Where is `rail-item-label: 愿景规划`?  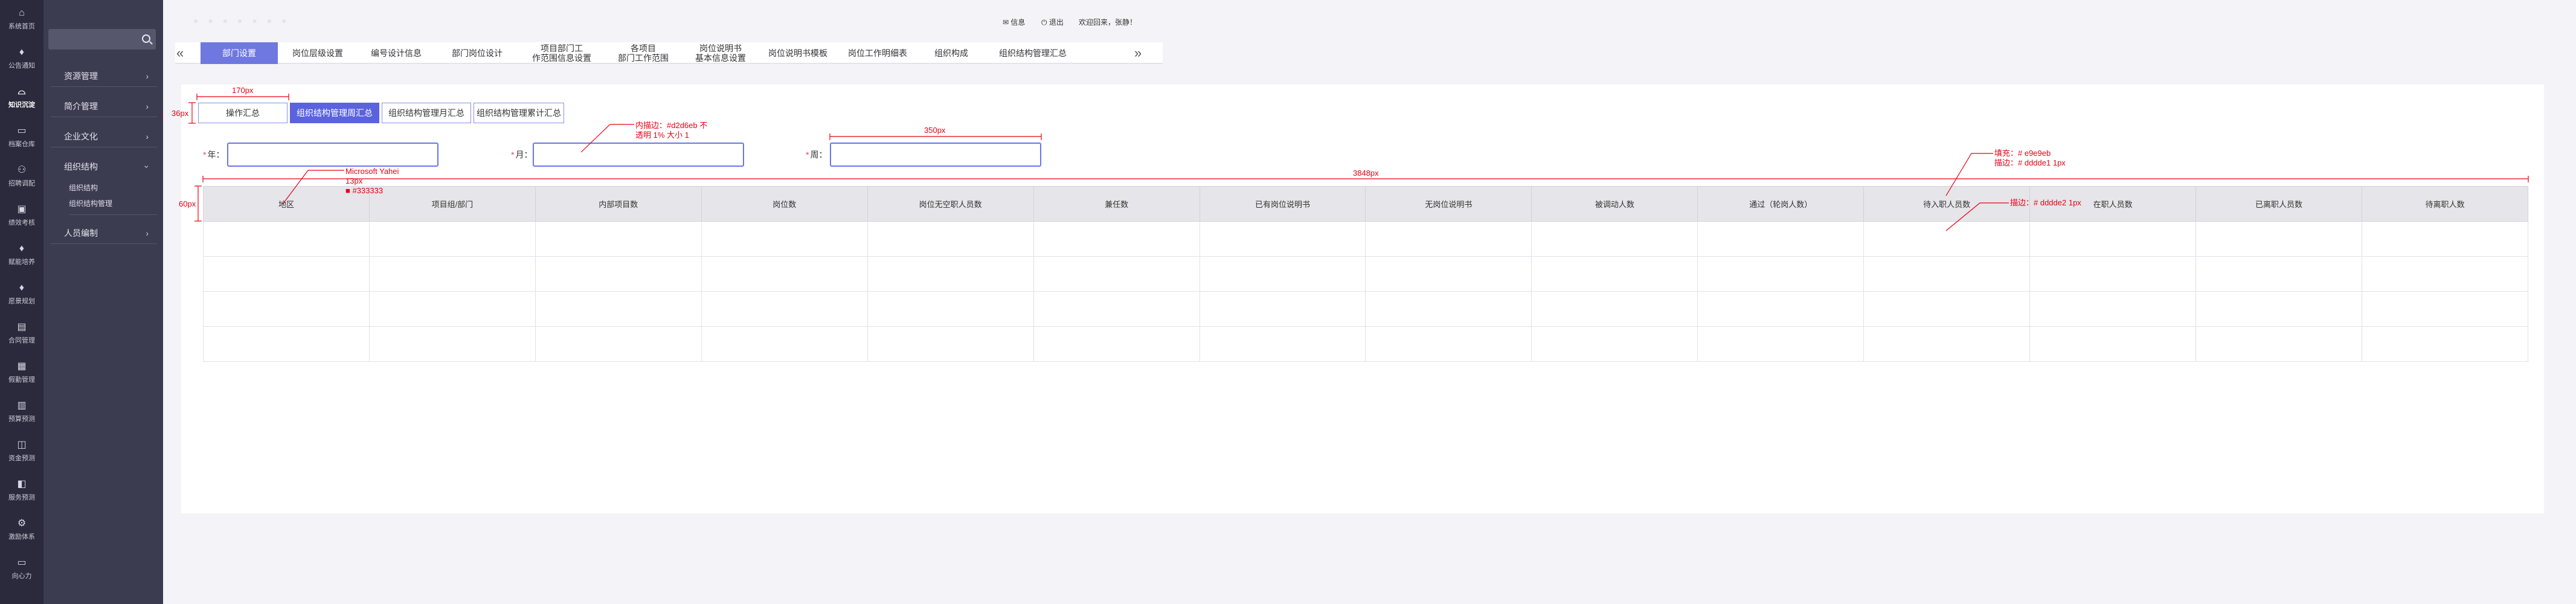
rail-item-label: 愿景规划 is located at coordinates (21, 301).